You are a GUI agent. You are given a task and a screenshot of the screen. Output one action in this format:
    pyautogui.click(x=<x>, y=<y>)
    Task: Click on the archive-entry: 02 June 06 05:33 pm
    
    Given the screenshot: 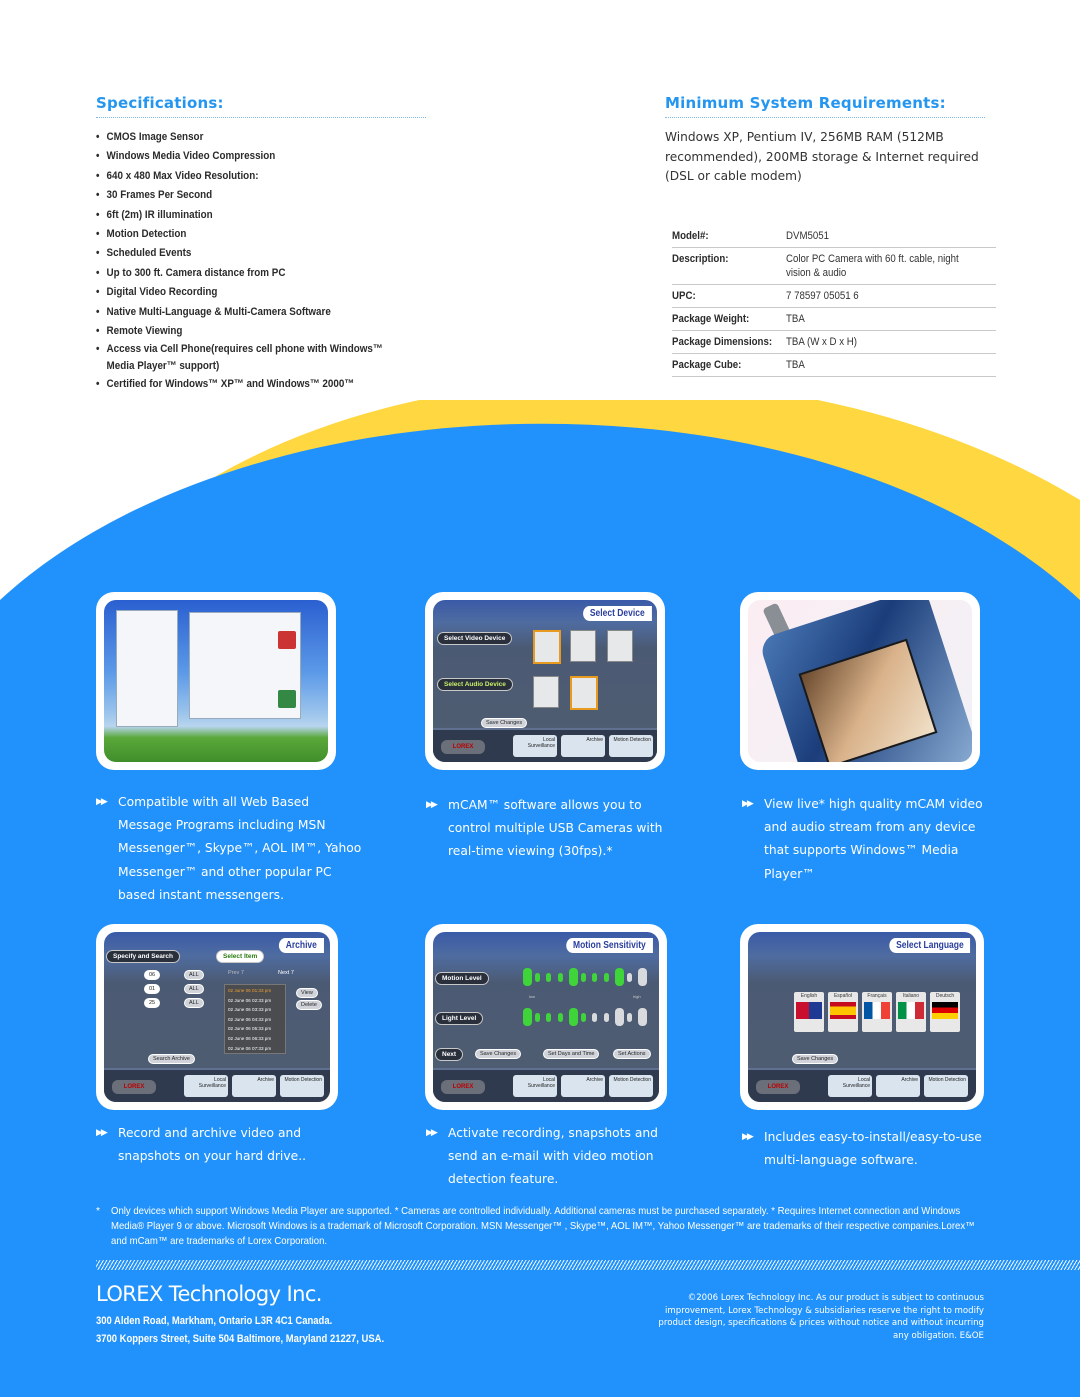 What is the action you would take?
    pyautogui.click(x=255, y=1029)
    